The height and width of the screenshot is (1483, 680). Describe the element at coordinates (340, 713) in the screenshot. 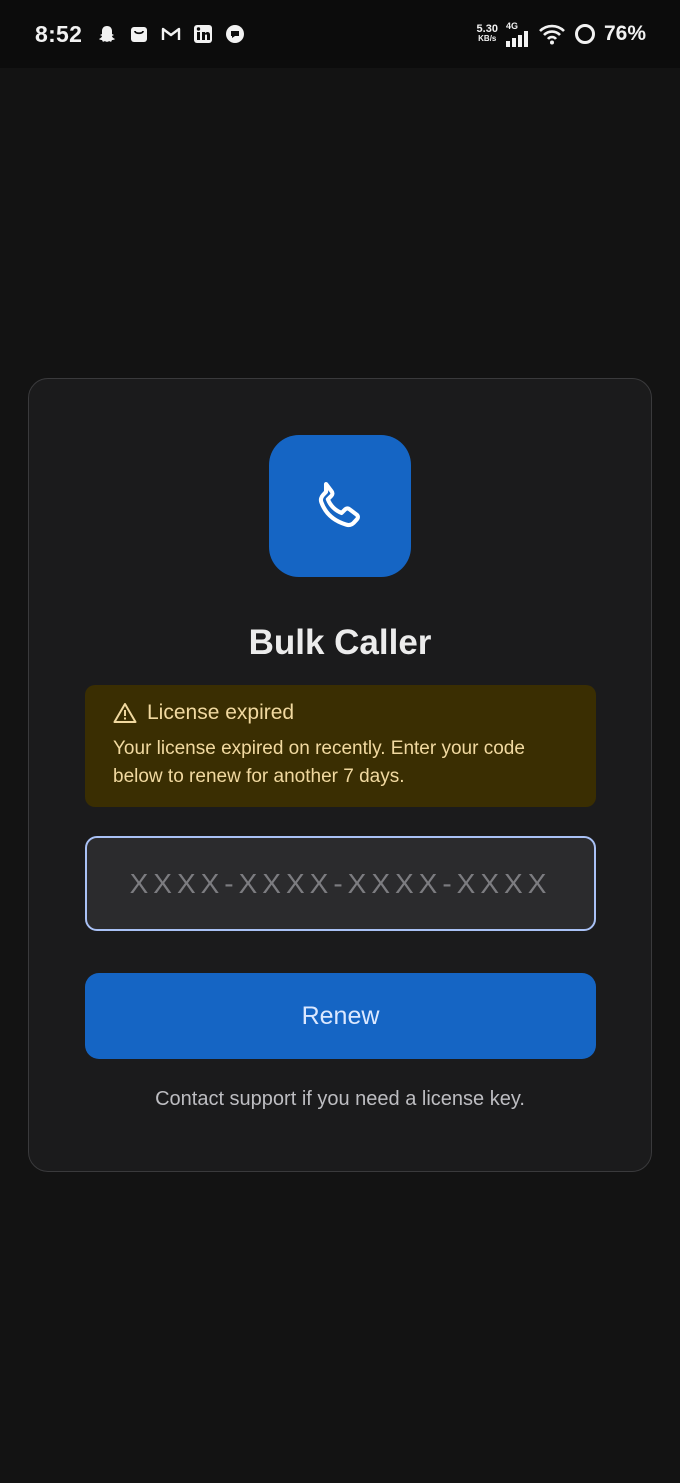

I see `alert-header: License expired` at that location.